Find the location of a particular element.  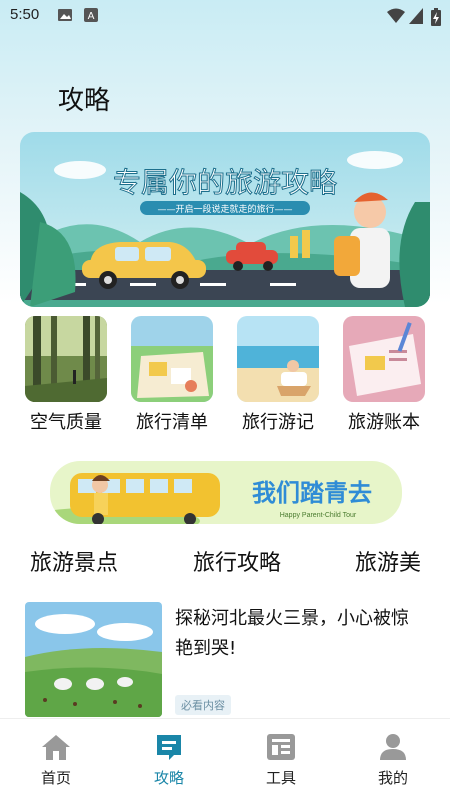

wifi-icon is located at coordinates (396, 15).